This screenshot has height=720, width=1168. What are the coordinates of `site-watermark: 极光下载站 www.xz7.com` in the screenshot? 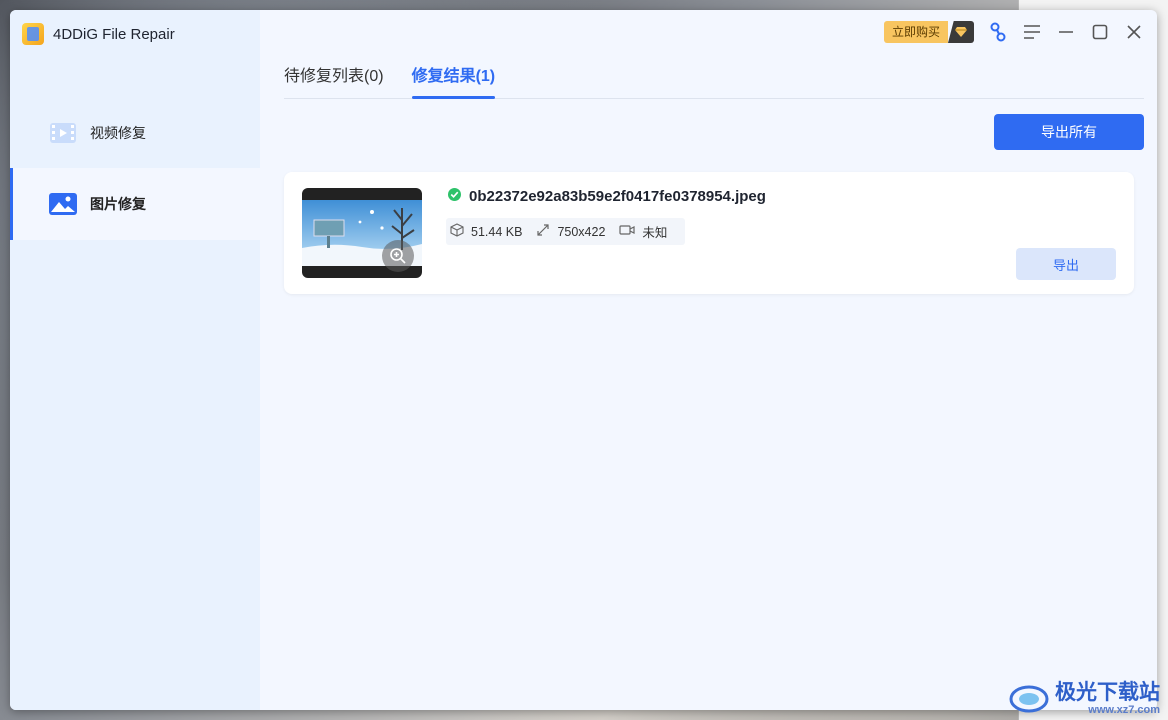 It's located at (1084, 699).